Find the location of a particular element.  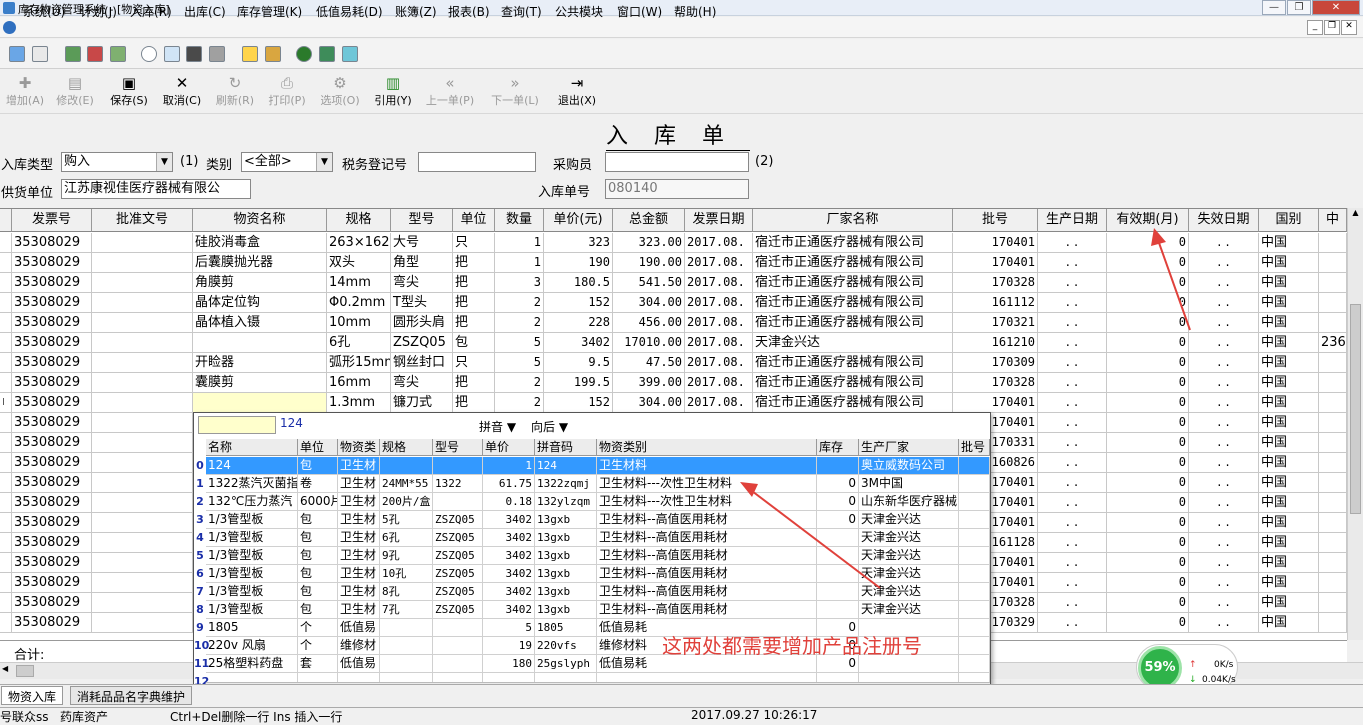

arrow-to-expiry is located at coordinates (1174, 285).